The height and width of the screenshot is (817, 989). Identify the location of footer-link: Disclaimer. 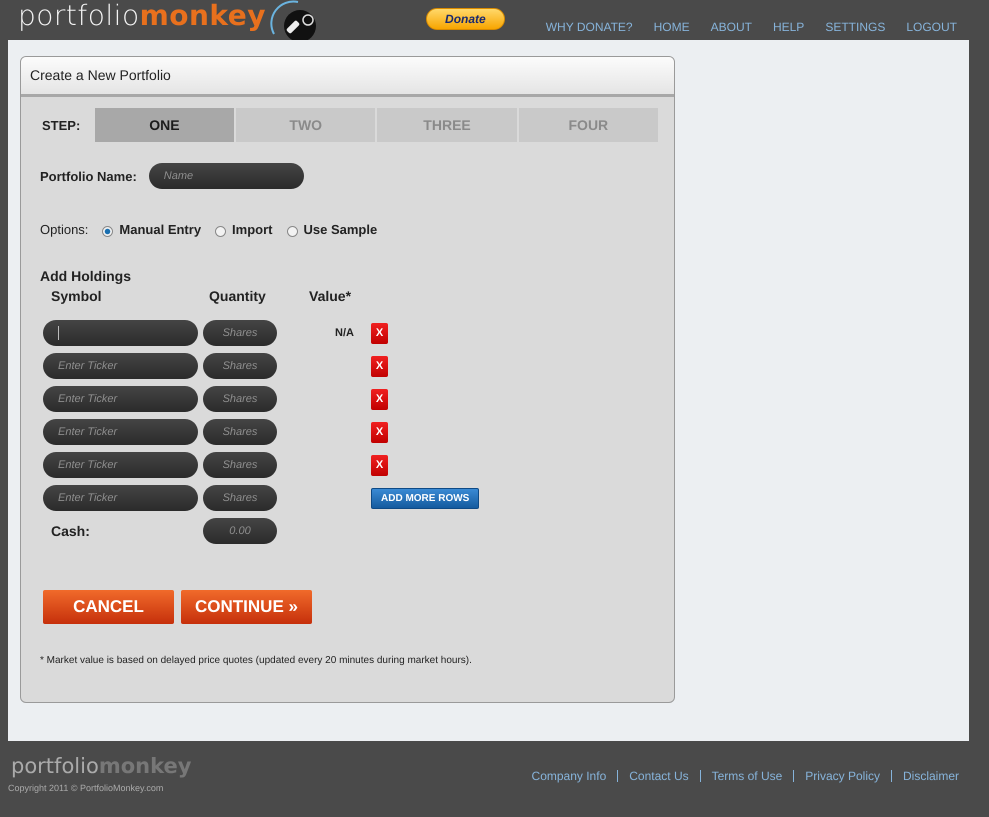
(930, 776).